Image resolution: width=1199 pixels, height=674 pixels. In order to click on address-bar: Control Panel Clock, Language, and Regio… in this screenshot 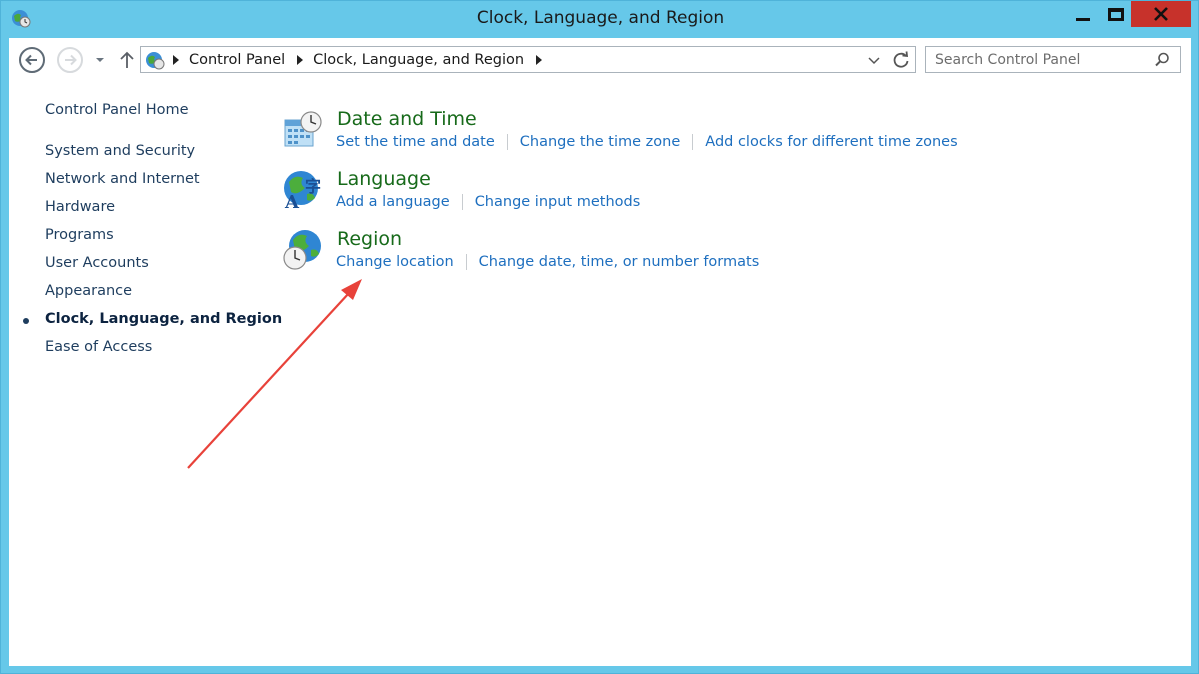, I will do `click(528, 59)`.